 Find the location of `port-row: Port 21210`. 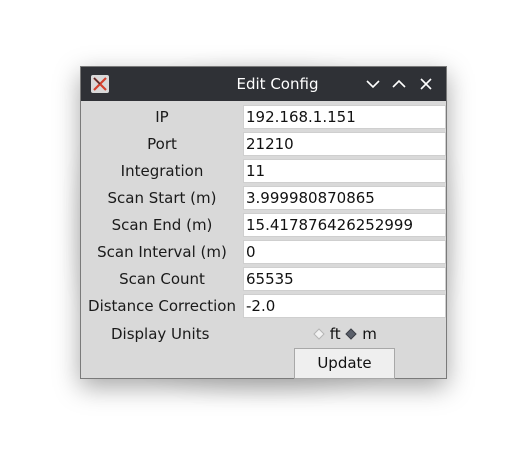

port-row: Port 21210 is located at coordinates (263, 144).